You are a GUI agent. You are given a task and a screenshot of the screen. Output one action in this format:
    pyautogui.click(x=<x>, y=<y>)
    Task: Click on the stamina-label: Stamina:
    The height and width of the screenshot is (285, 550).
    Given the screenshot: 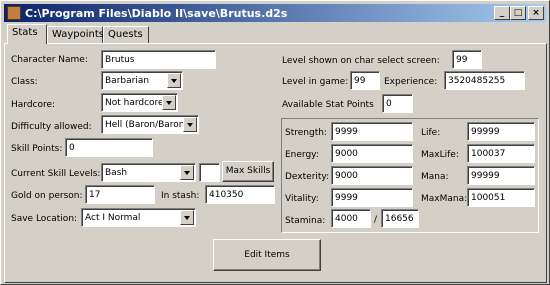 What is the action you would take?
    pyautogui.click(x=305, y=221)
    